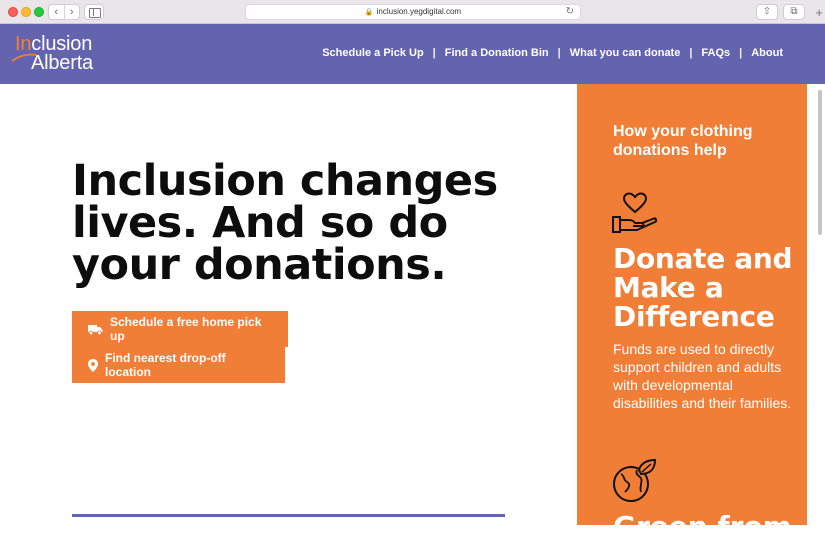 The image size is (825, 543). I want to click on close-window-button, so click(13, 12).